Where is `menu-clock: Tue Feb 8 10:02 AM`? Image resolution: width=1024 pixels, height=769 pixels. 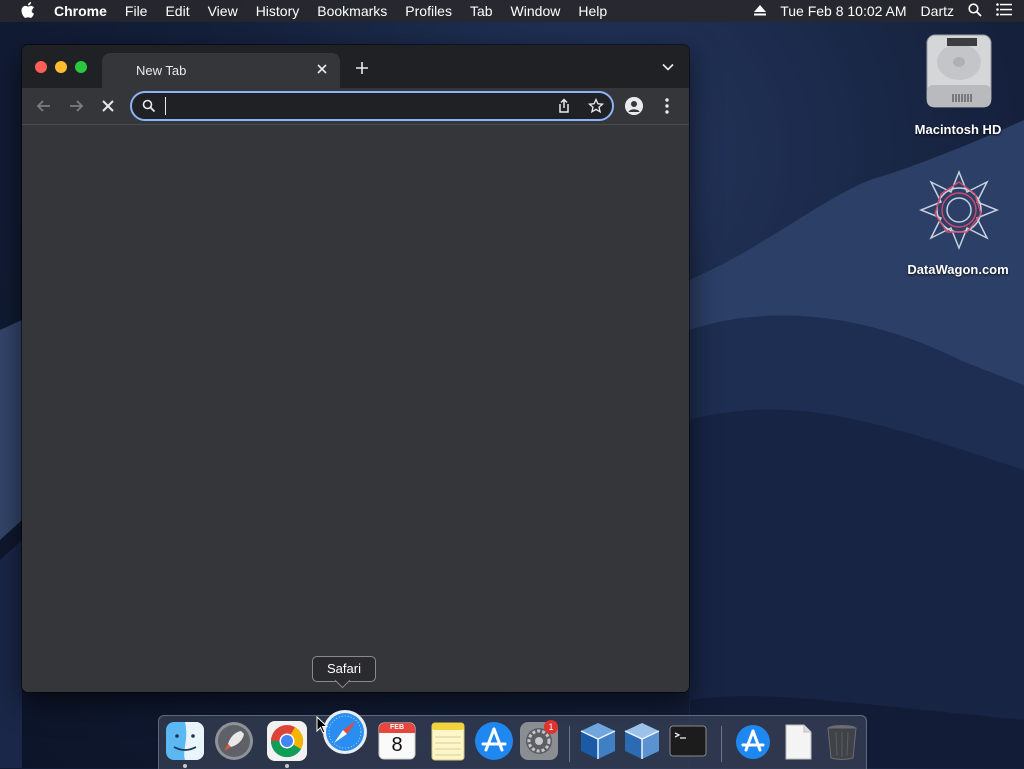
menu-clock: Tue Feb 8 10:02 AM is located at coordinates (843, 11).